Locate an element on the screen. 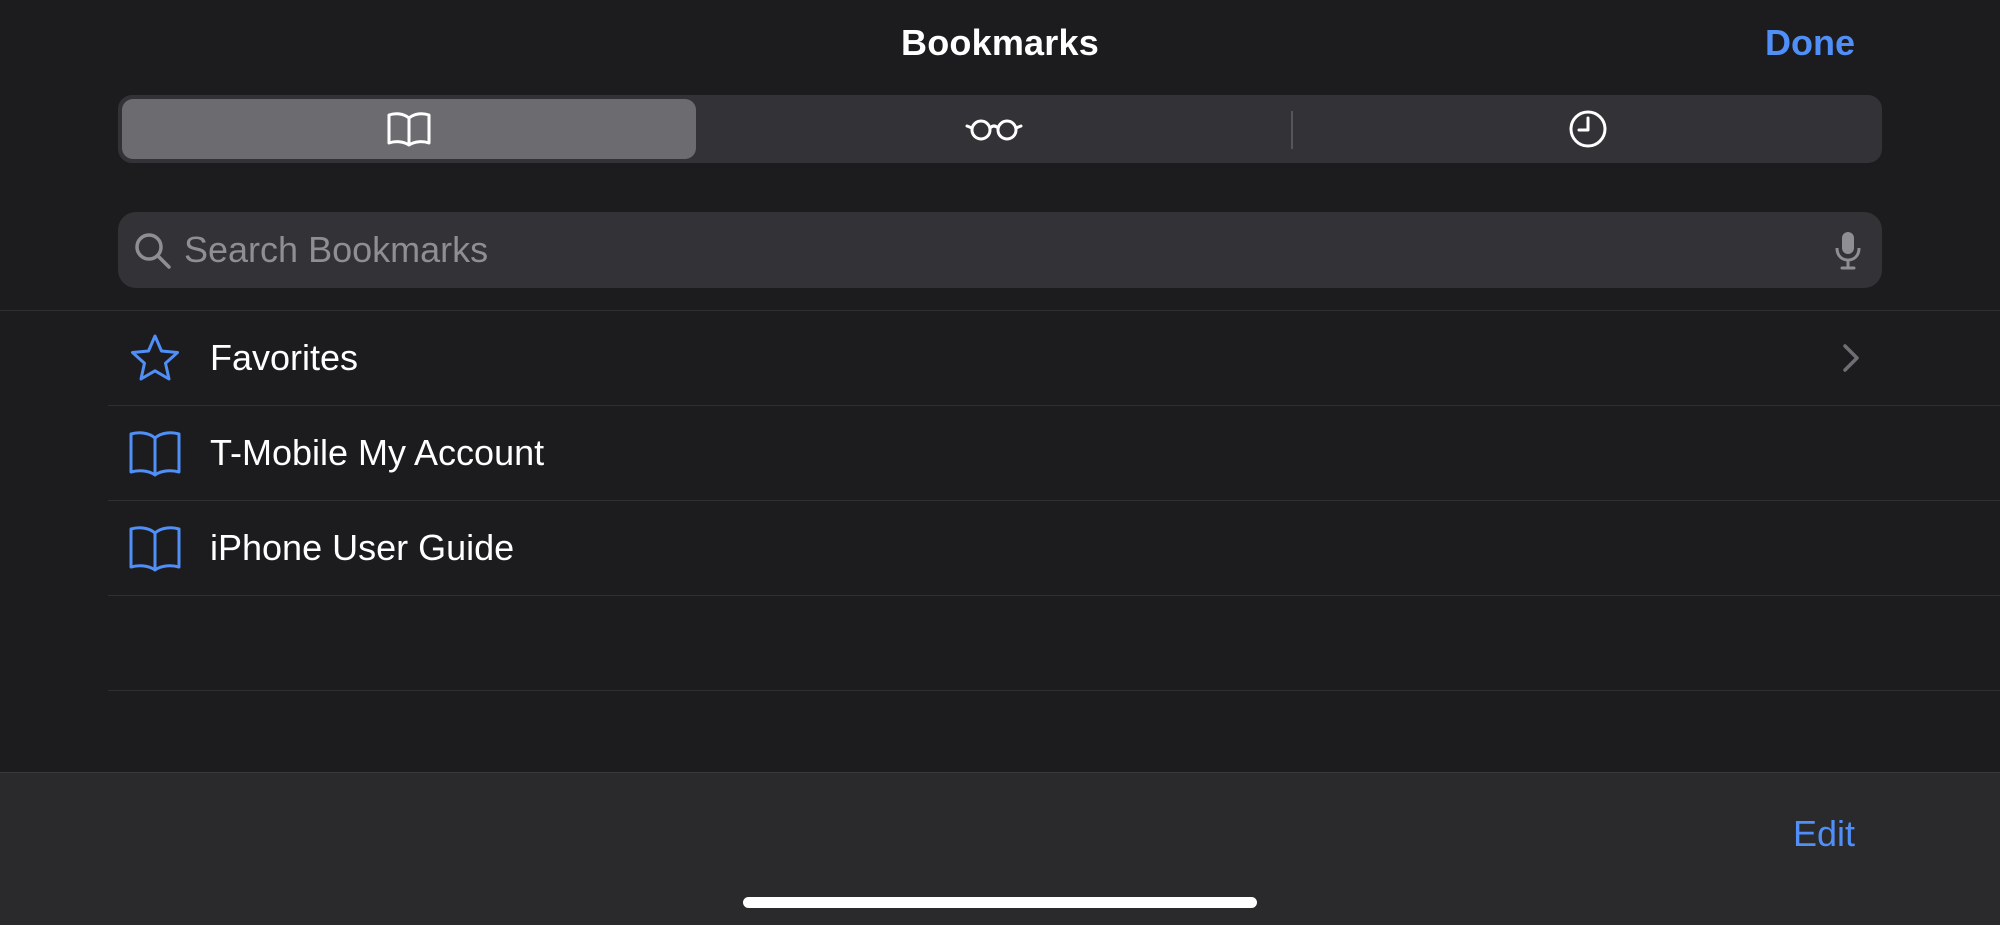 The image size is (2000, 925). glasses-icon is located at coordinates (994, 130).